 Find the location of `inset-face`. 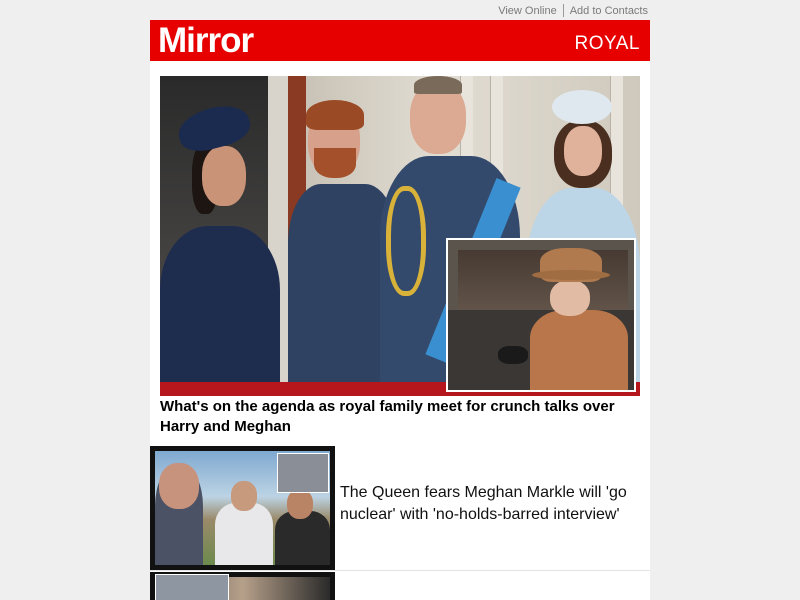

inset-face is located at coordinates (570, 298).